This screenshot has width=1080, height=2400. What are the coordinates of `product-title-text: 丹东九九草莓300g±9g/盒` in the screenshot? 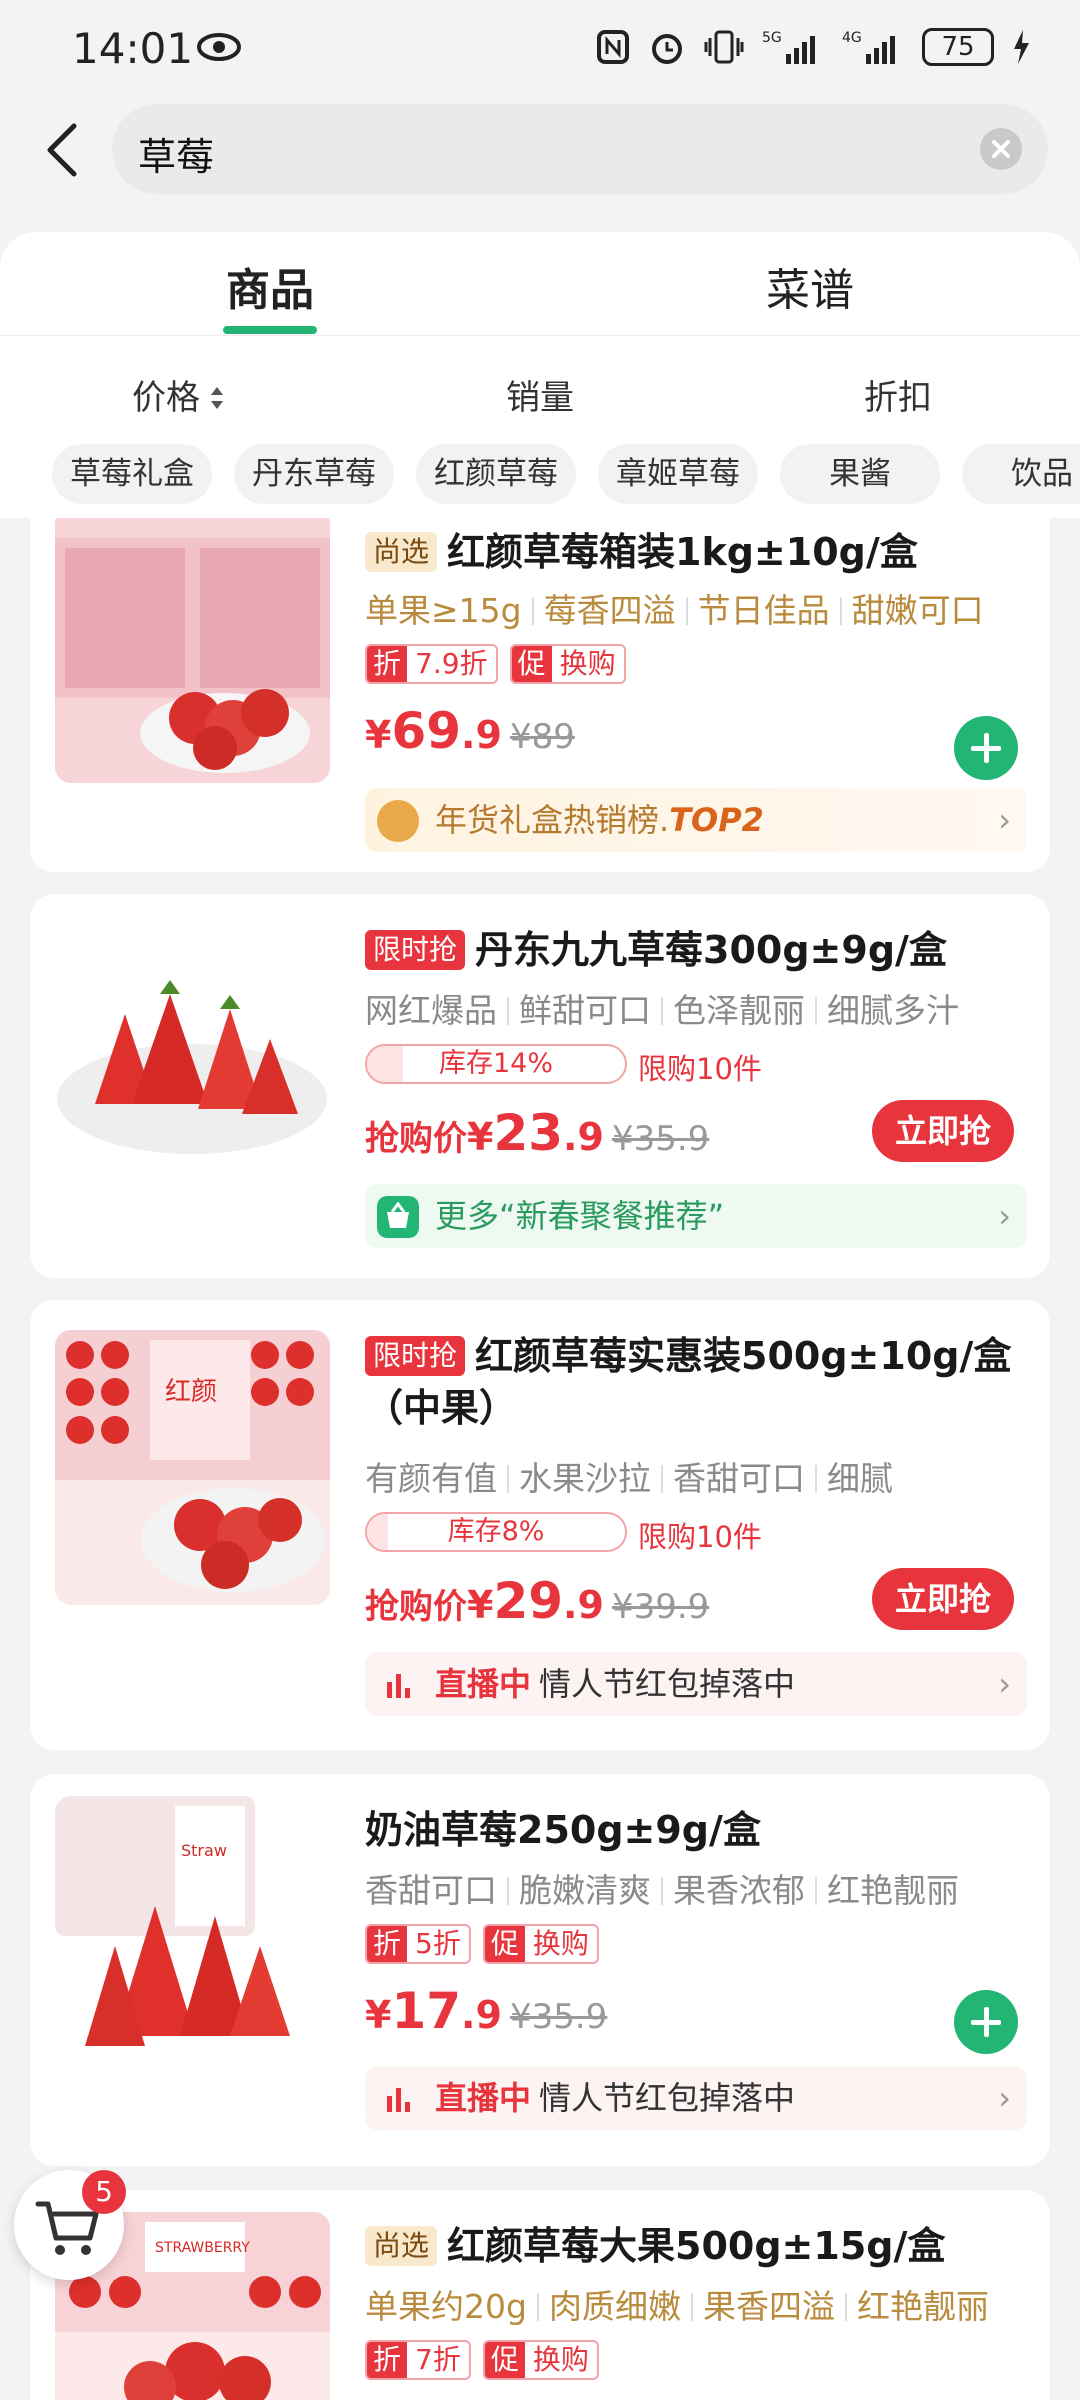 It's located at (711, 950).